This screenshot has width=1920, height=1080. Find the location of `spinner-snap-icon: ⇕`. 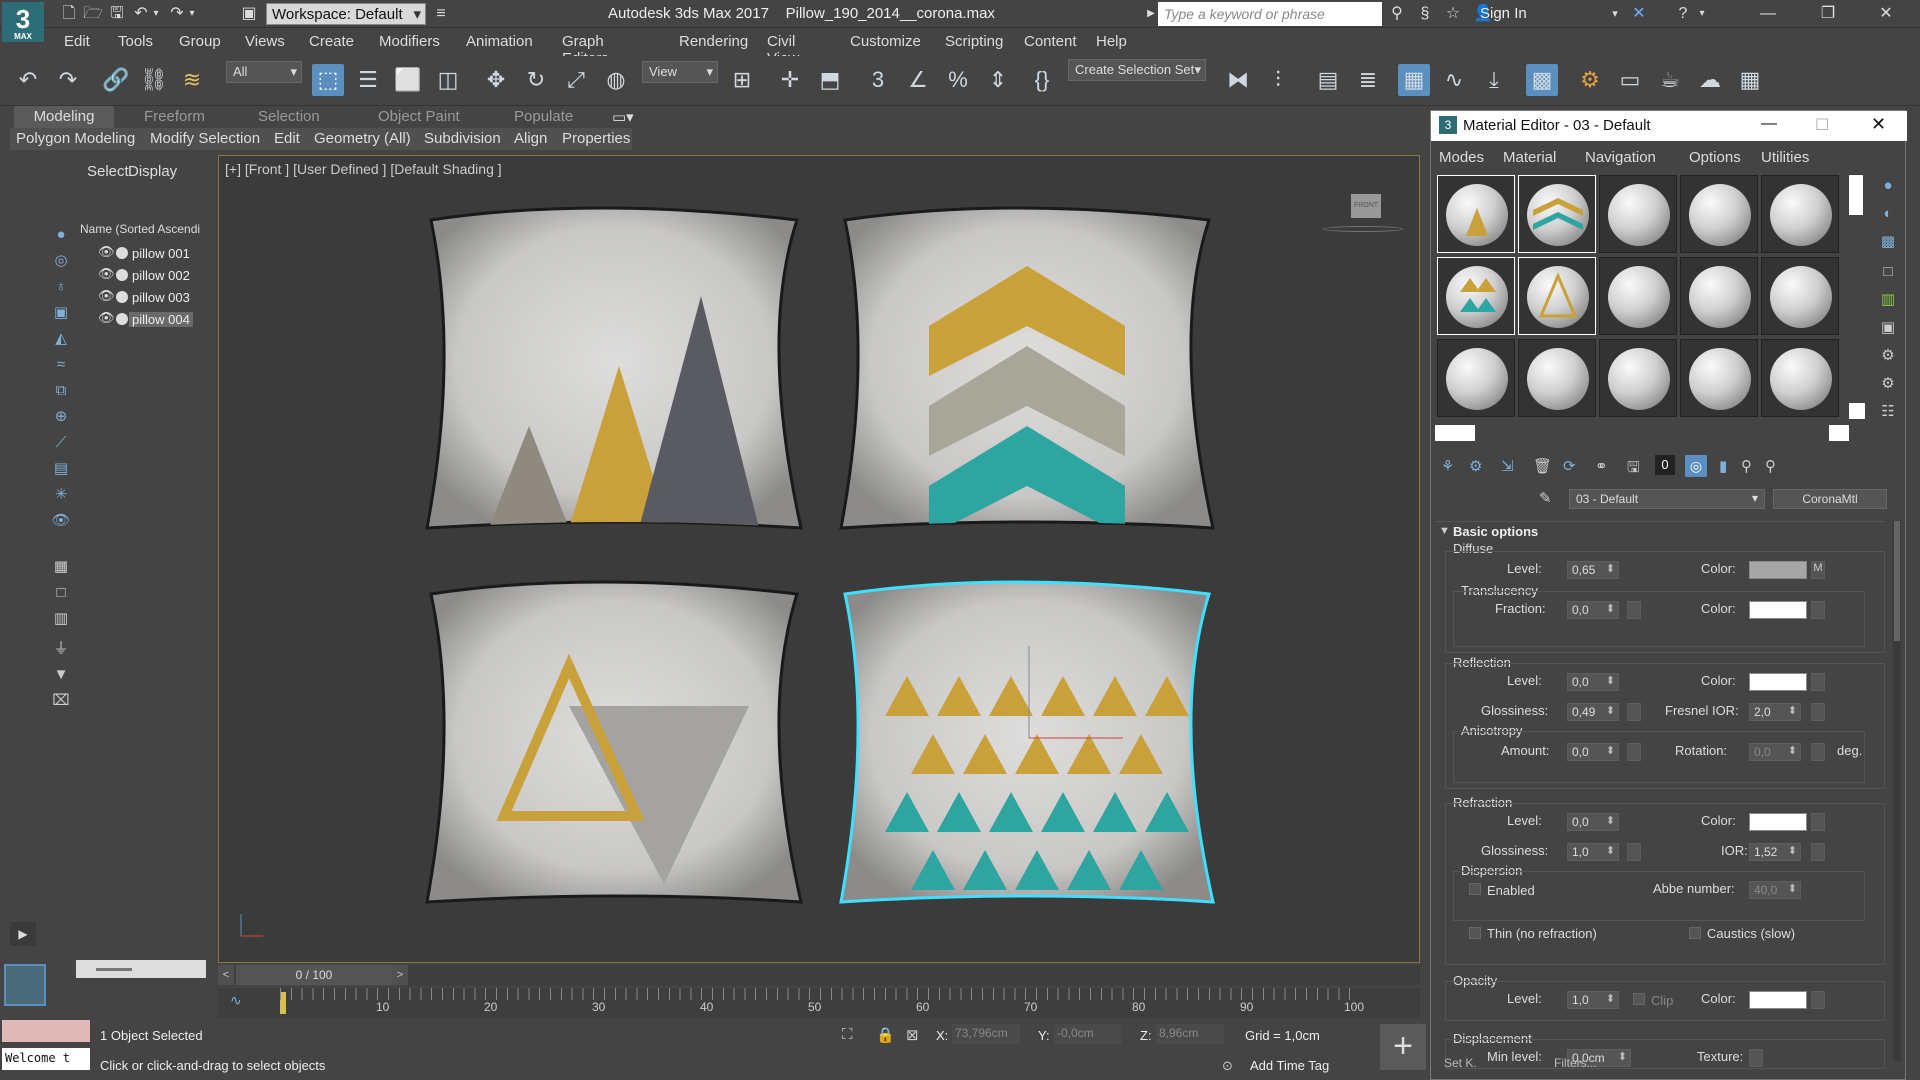

spinner-snap-icon: ⇕ is located at coordinates (998, 80).